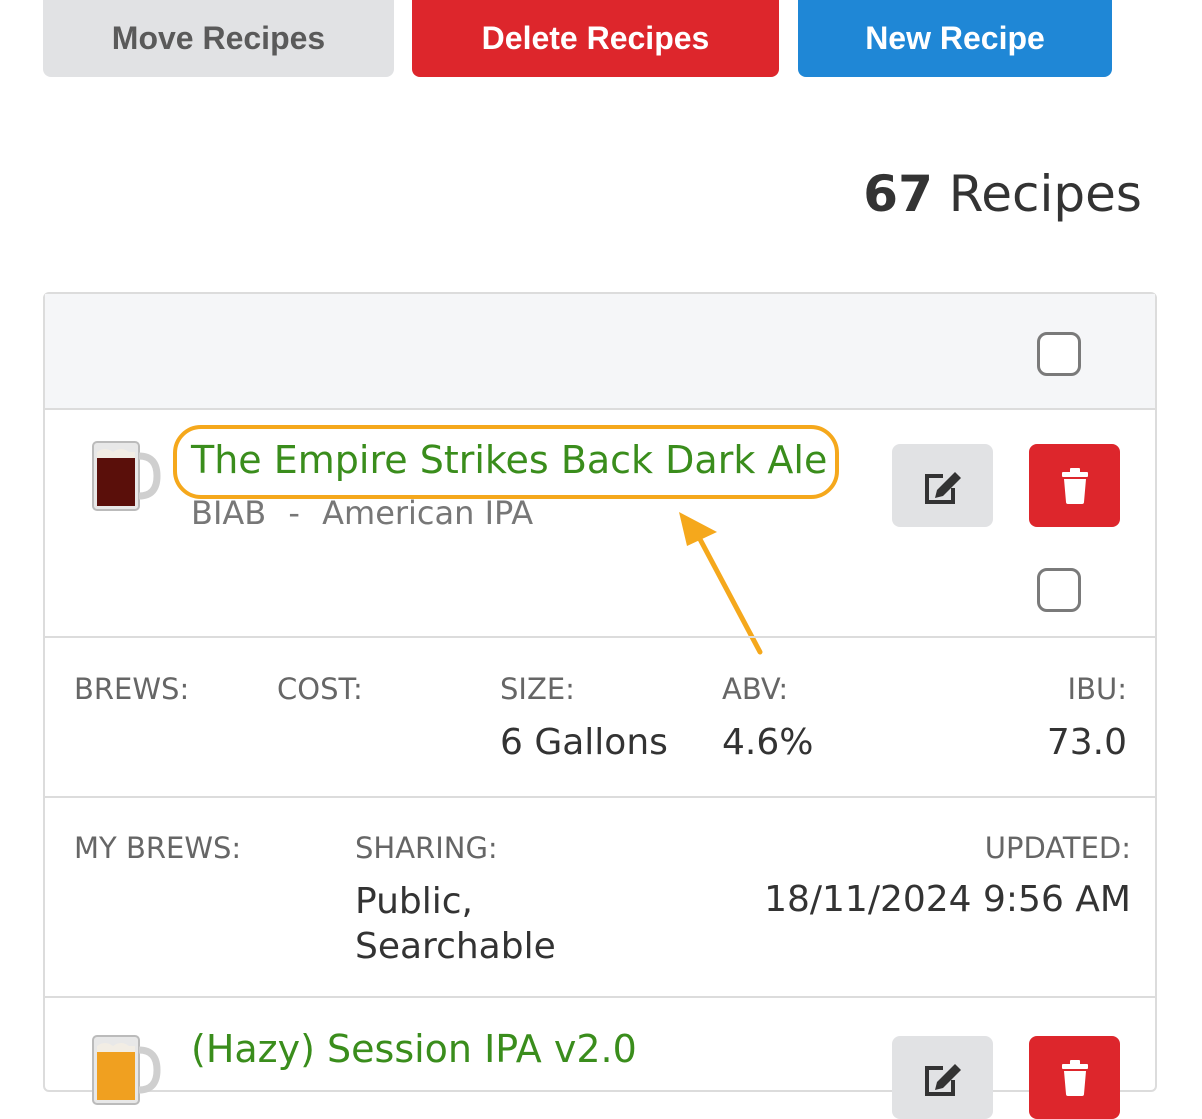 This screenshot has width=1202, height=1119. Describe the element at coordinates (768, 742) in the screenshot. I see `abv-value: 4.6%` at that location.